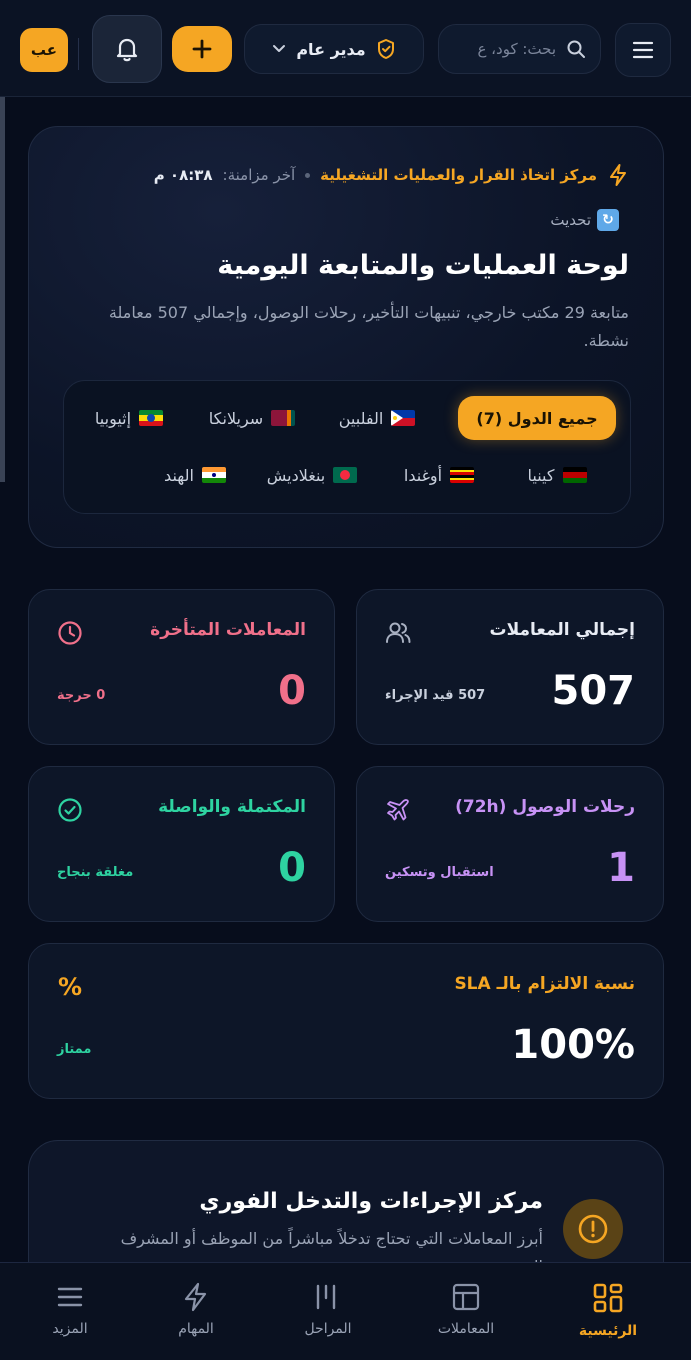  Describe the element at coordinates (345, 475) in the screenshot. I see `bangladesh-flag-icon` at that location.